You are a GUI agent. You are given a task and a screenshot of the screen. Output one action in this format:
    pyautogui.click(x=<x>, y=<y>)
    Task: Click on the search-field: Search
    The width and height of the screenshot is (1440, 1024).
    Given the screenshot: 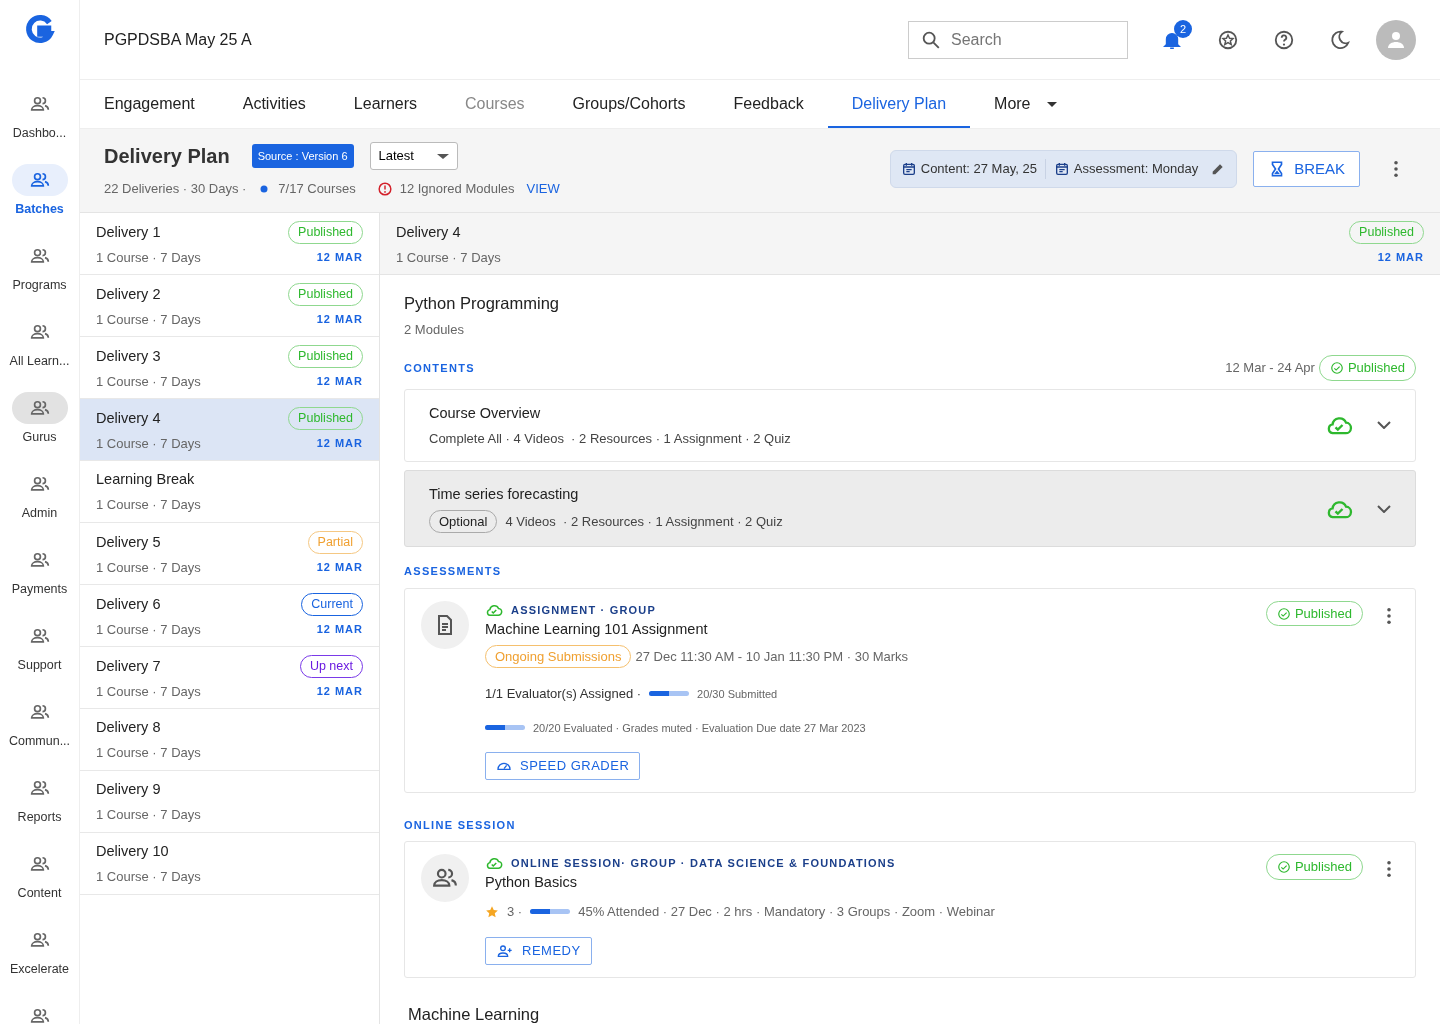 What is the action you would take?
    pyautogui.click(x=1018, y=39)
    